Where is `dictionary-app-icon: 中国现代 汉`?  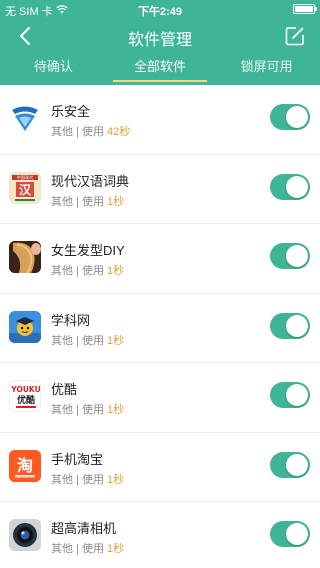
dictionary-app-icon: 中国现代 汉 is located at coordinates (25, 187).